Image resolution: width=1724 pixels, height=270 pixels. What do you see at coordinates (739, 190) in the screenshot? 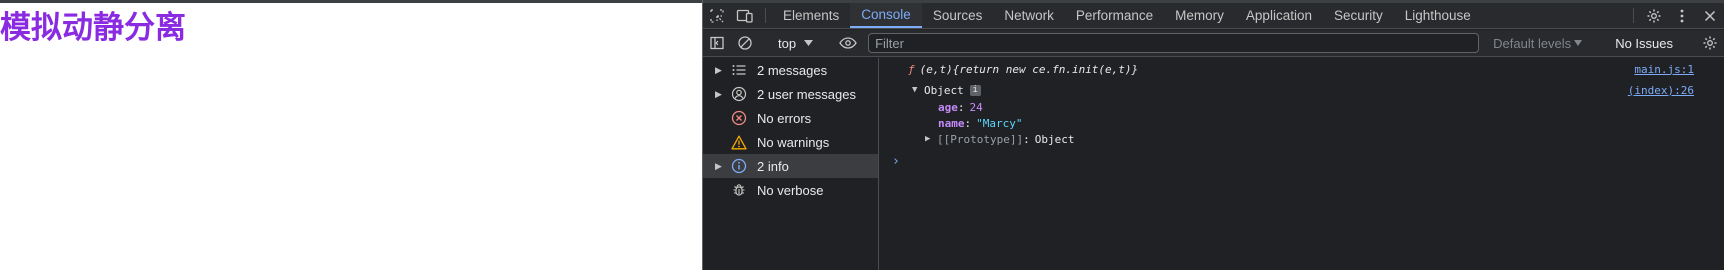
I see `bug-icon` at bounding box center [739, 190].